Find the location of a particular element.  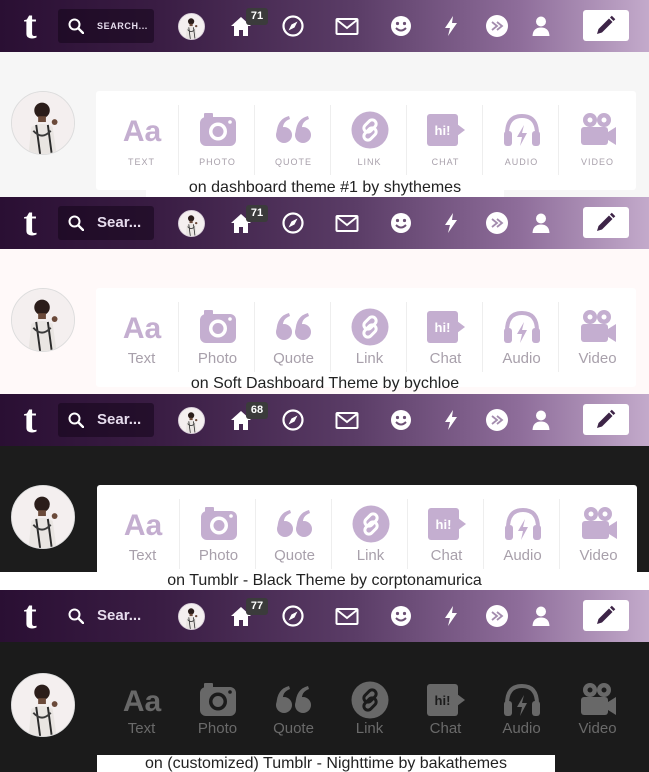

svg-text: Aa is located at coordinates (143, 525).